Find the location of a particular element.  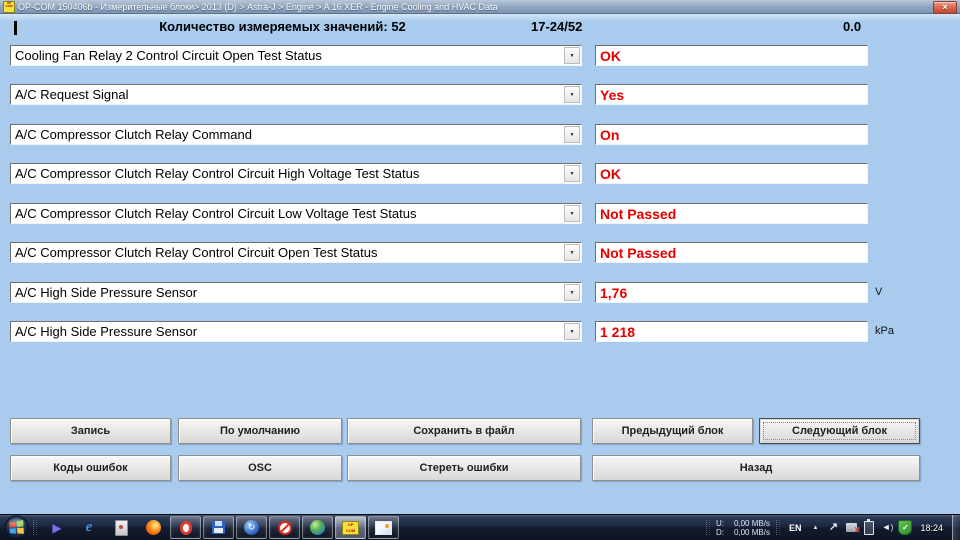

close-icon: × is located at coordinates (945, 7).